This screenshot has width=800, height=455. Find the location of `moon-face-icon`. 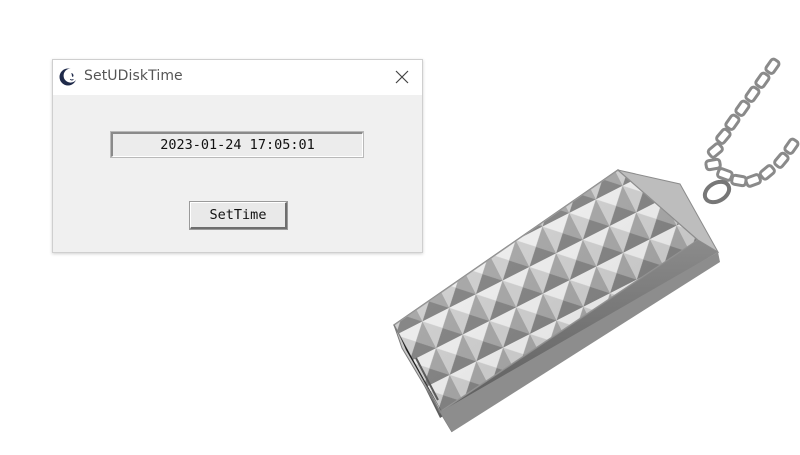

moon-face-icon is located at coordinates (68, 77).